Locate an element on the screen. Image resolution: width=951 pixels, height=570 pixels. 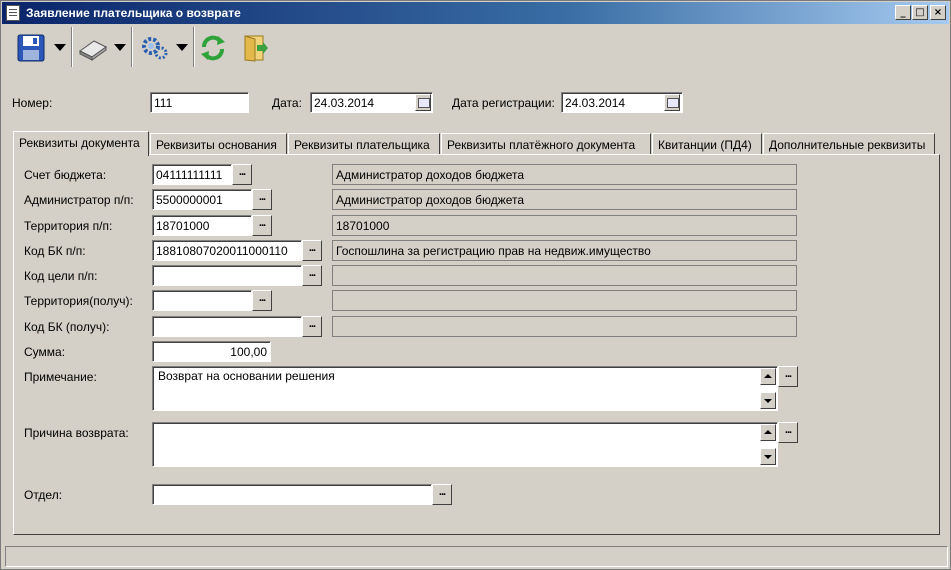
tab-document-details: Реквизиты документа is located at coordinates (81, 143).